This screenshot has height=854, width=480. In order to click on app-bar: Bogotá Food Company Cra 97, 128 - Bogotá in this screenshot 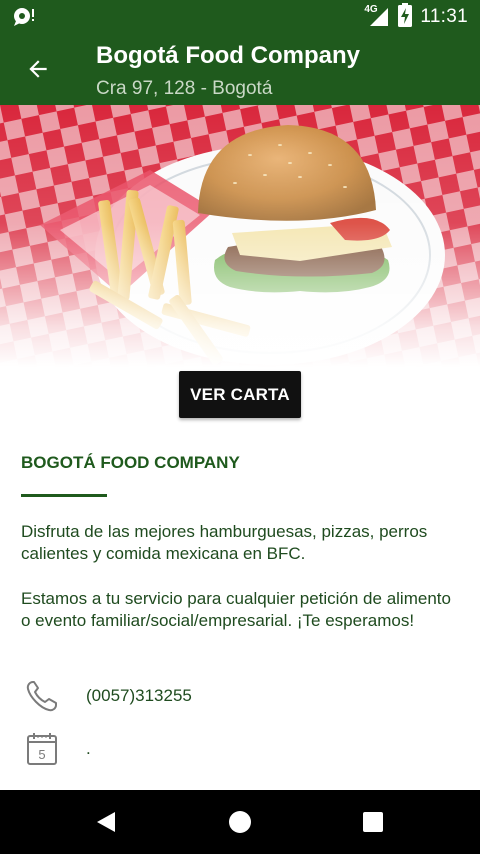, I will do `click(240, 69)`.